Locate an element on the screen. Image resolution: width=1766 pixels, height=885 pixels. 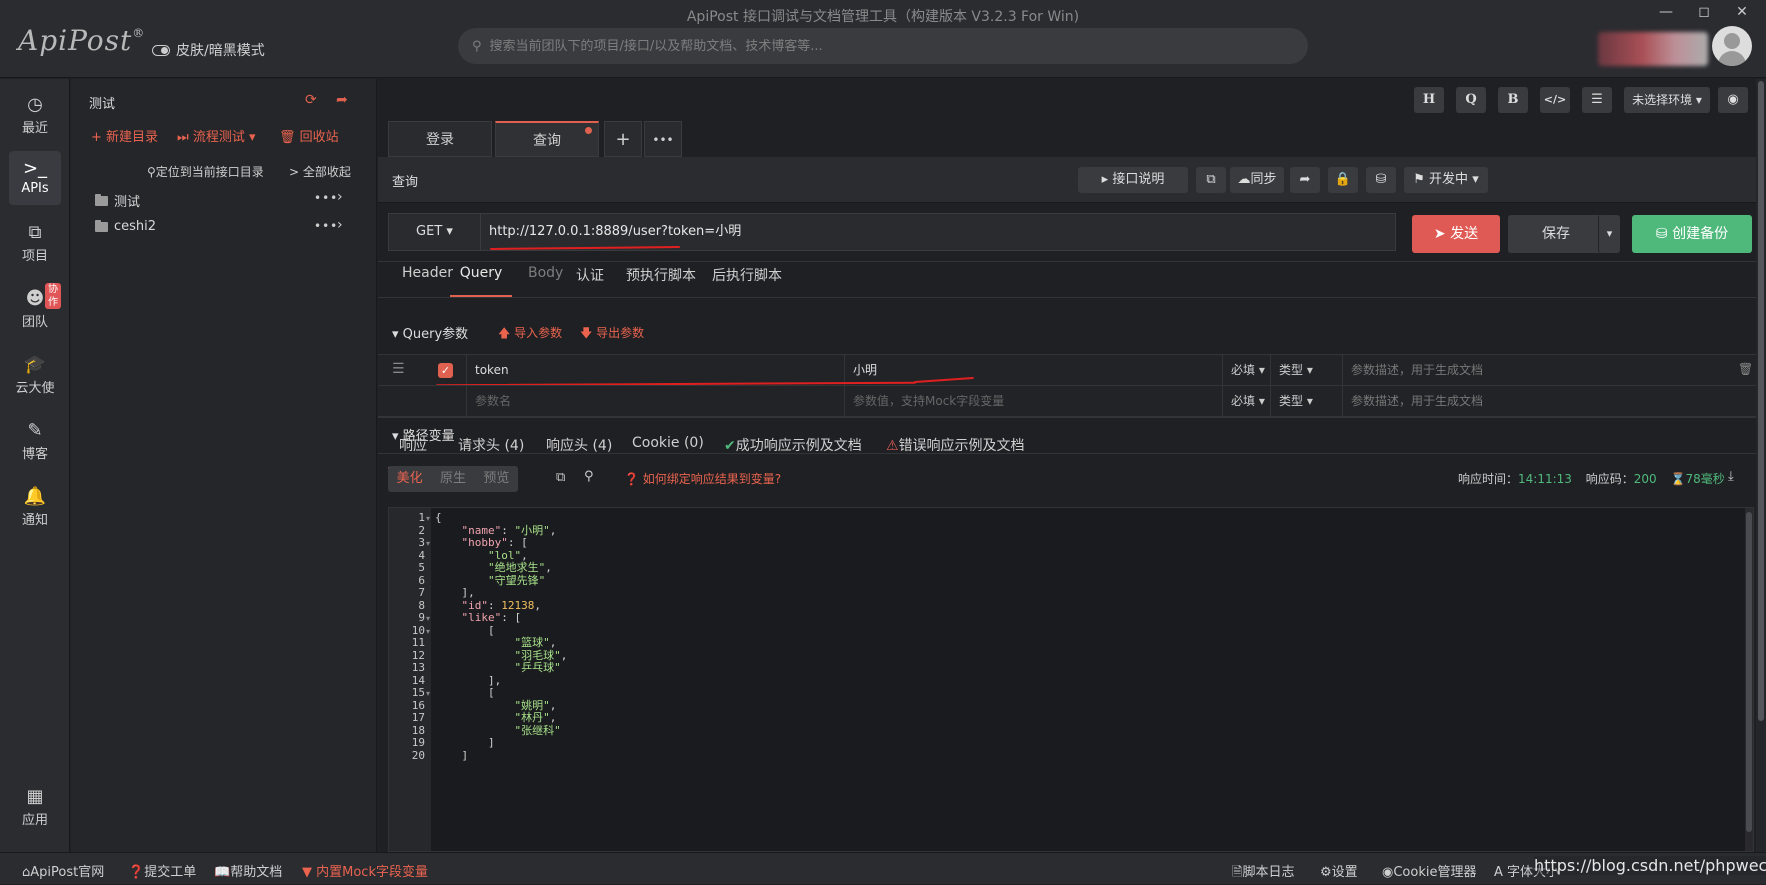
recycle-button: 🗑 回收站 is located at coordinates (309, 135).